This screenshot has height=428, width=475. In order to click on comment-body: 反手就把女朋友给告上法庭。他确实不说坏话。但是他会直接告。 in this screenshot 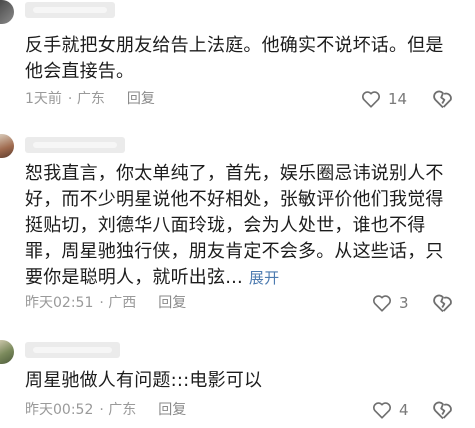, I will do `click(234, 58)`.